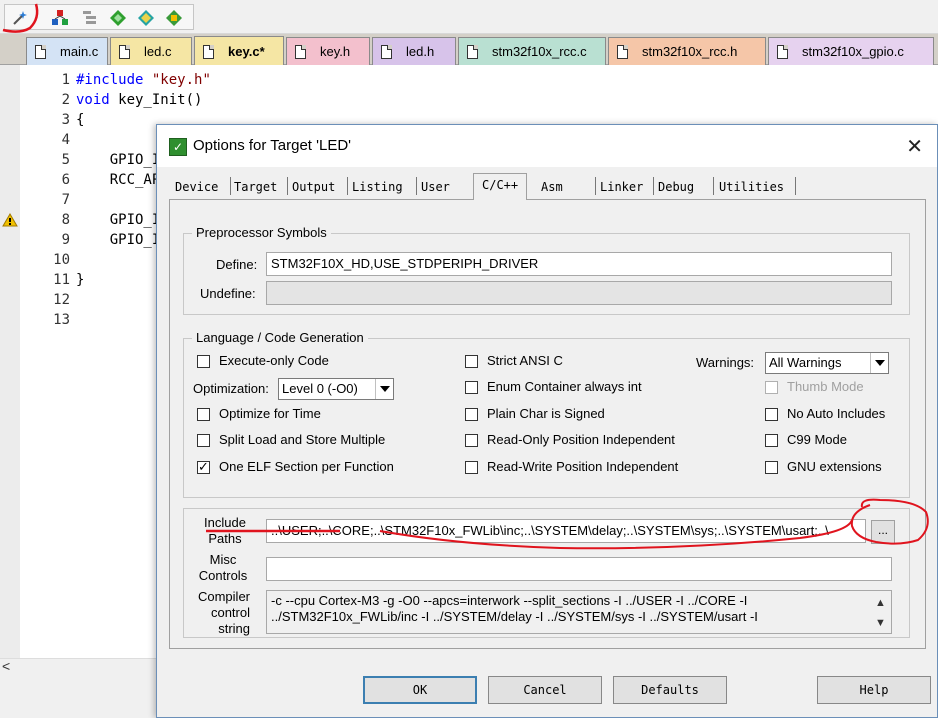 The image size is (938, 718). I want to click on code-text: RCC_AP, so click(118, 180).